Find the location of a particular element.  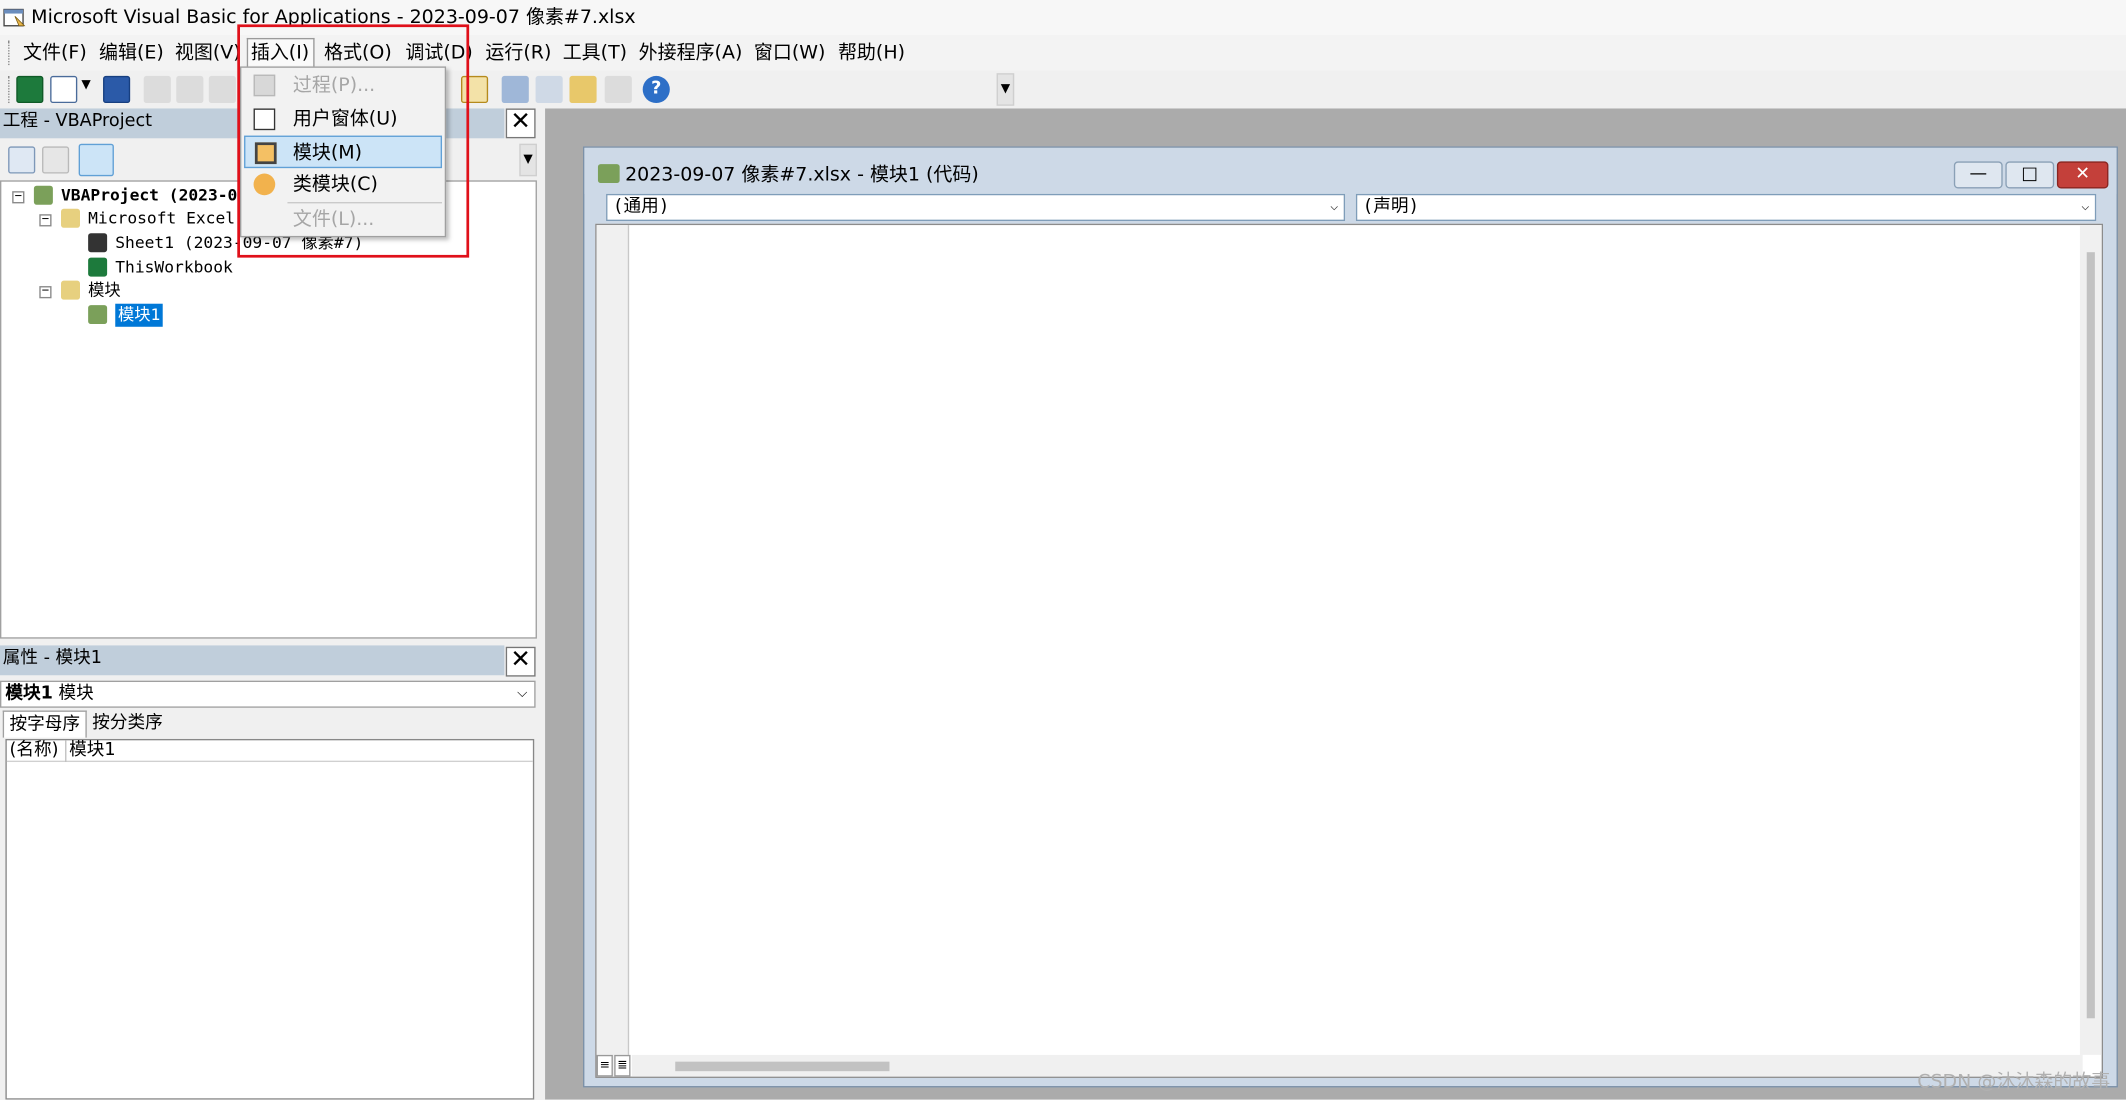

menu-file: 文件(F) is located at coordinates (54, 53).